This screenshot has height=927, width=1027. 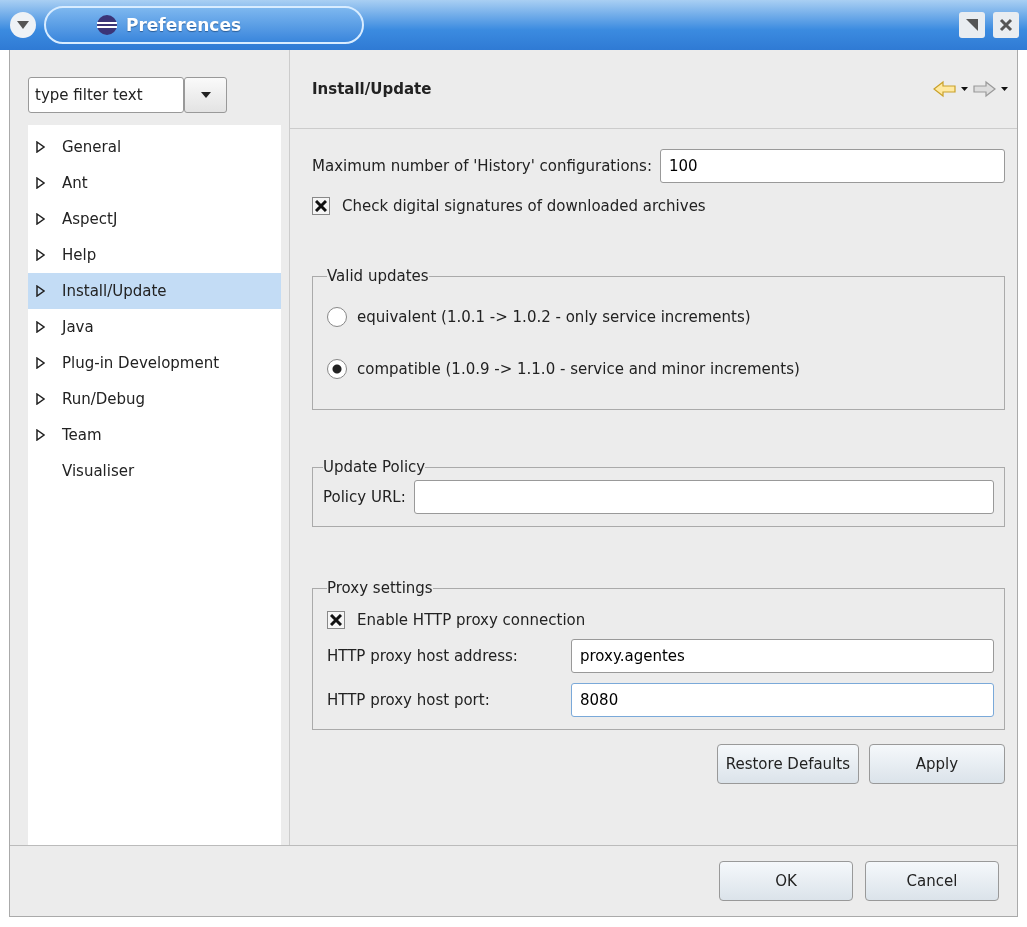 What do you see at coordinates (364, 497) in the screenshot?
I see `policy-url-label: Policy URL:` at bounding box center [364, 497].